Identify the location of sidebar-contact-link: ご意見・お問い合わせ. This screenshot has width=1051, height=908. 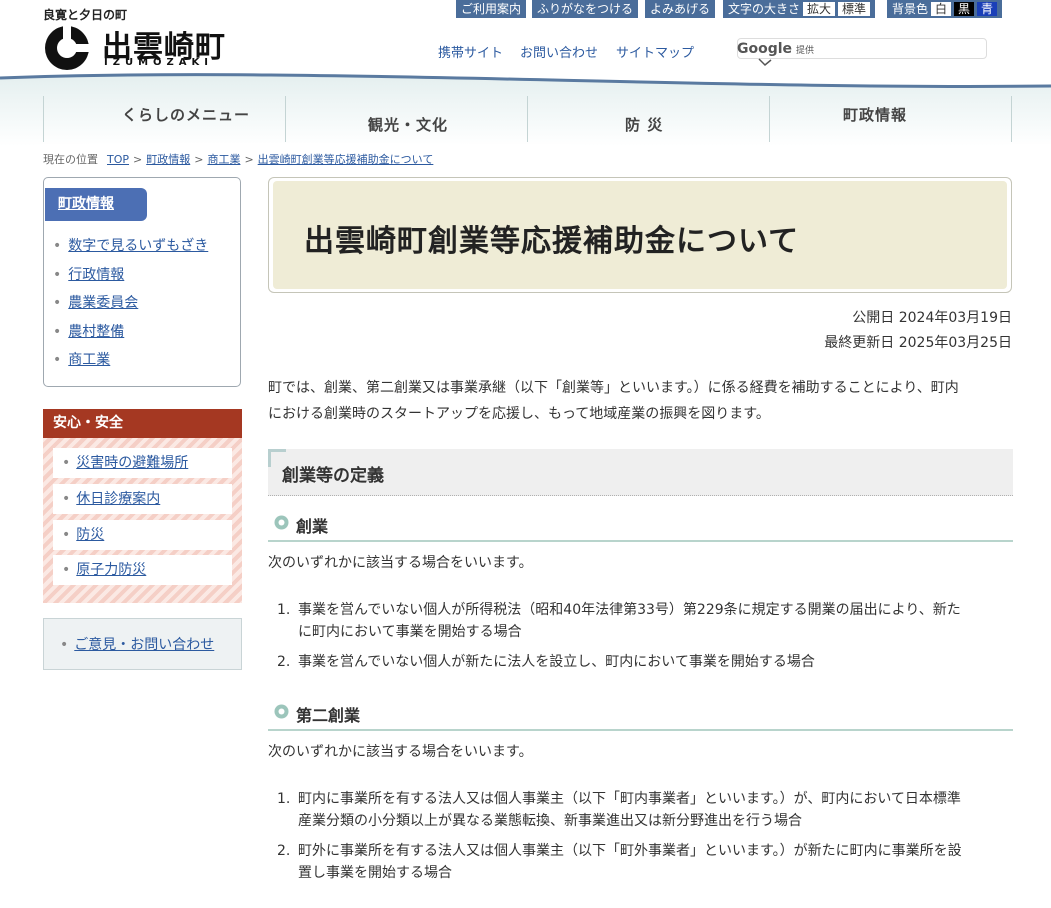
(144, 645).